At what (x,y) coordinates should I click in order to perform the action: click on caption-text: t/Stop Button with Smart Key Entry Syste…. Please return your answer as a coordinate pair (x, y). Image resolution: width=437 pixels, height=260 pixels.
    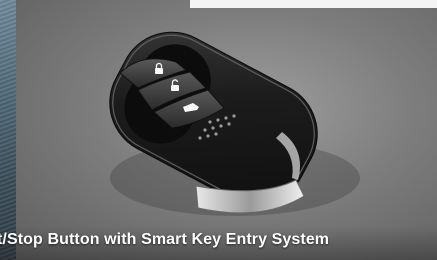
    Looking at the image, I should click on (165, 239).